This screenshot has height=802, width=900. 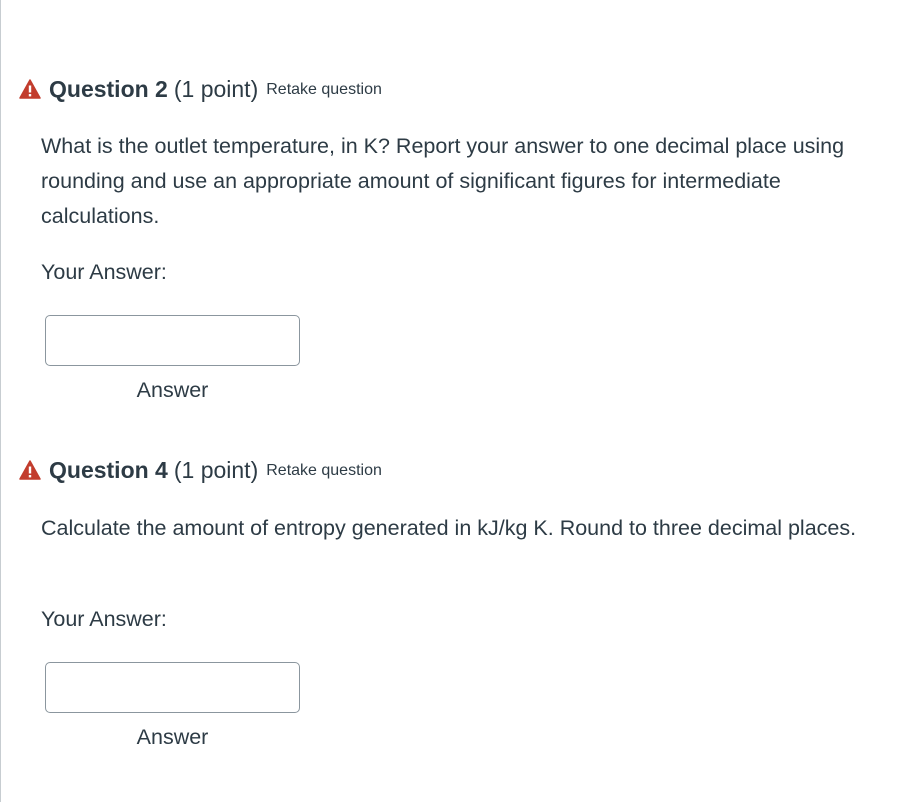 I want to click on your-answer-label: Your Answer:, so click(x=104, y=619).